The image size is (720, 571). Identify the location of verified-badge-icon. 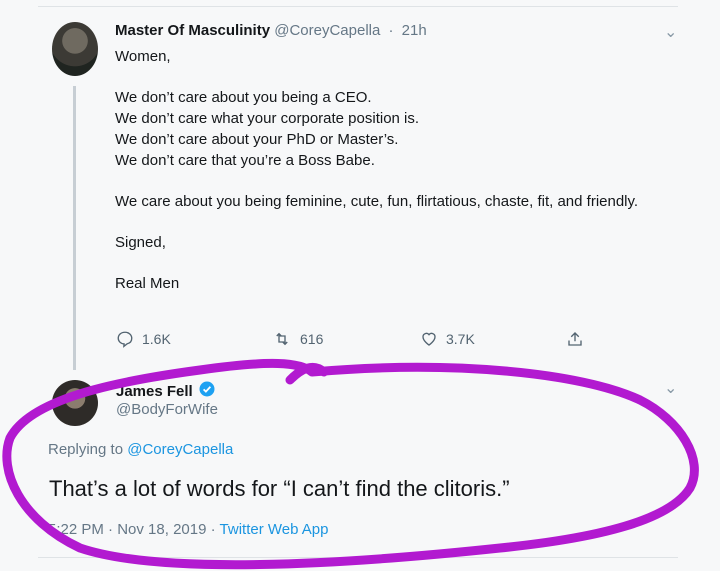
(207, 391).